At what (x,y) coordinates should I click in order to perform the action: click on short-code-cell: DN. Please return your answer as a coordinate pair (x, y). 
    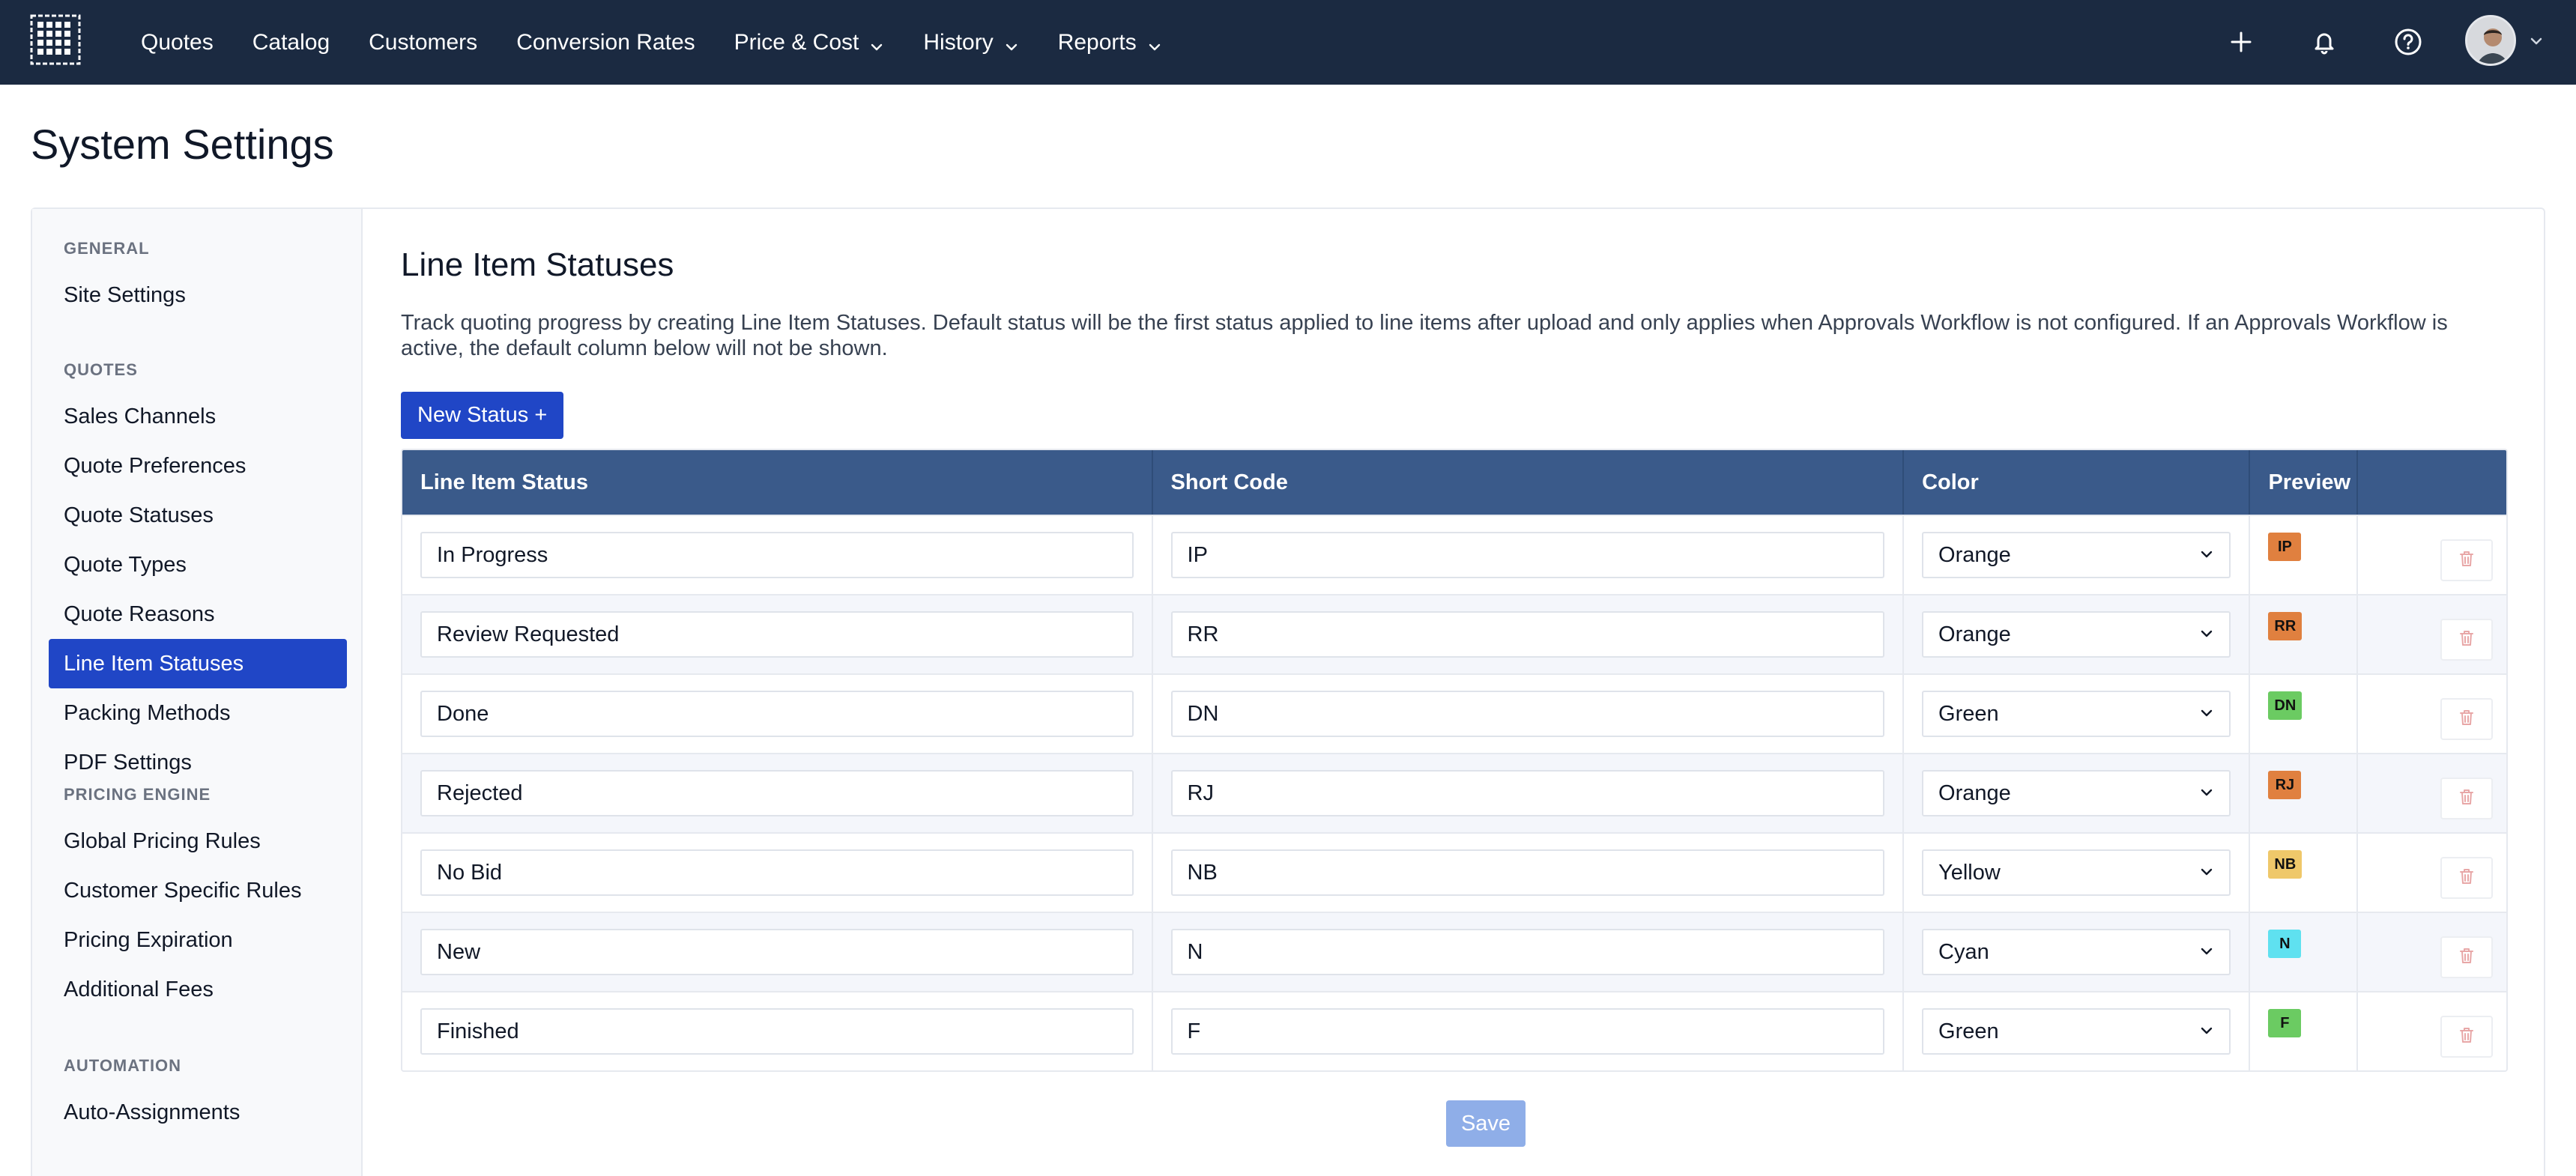
    Looking at the image, I should click on (1529, 714).